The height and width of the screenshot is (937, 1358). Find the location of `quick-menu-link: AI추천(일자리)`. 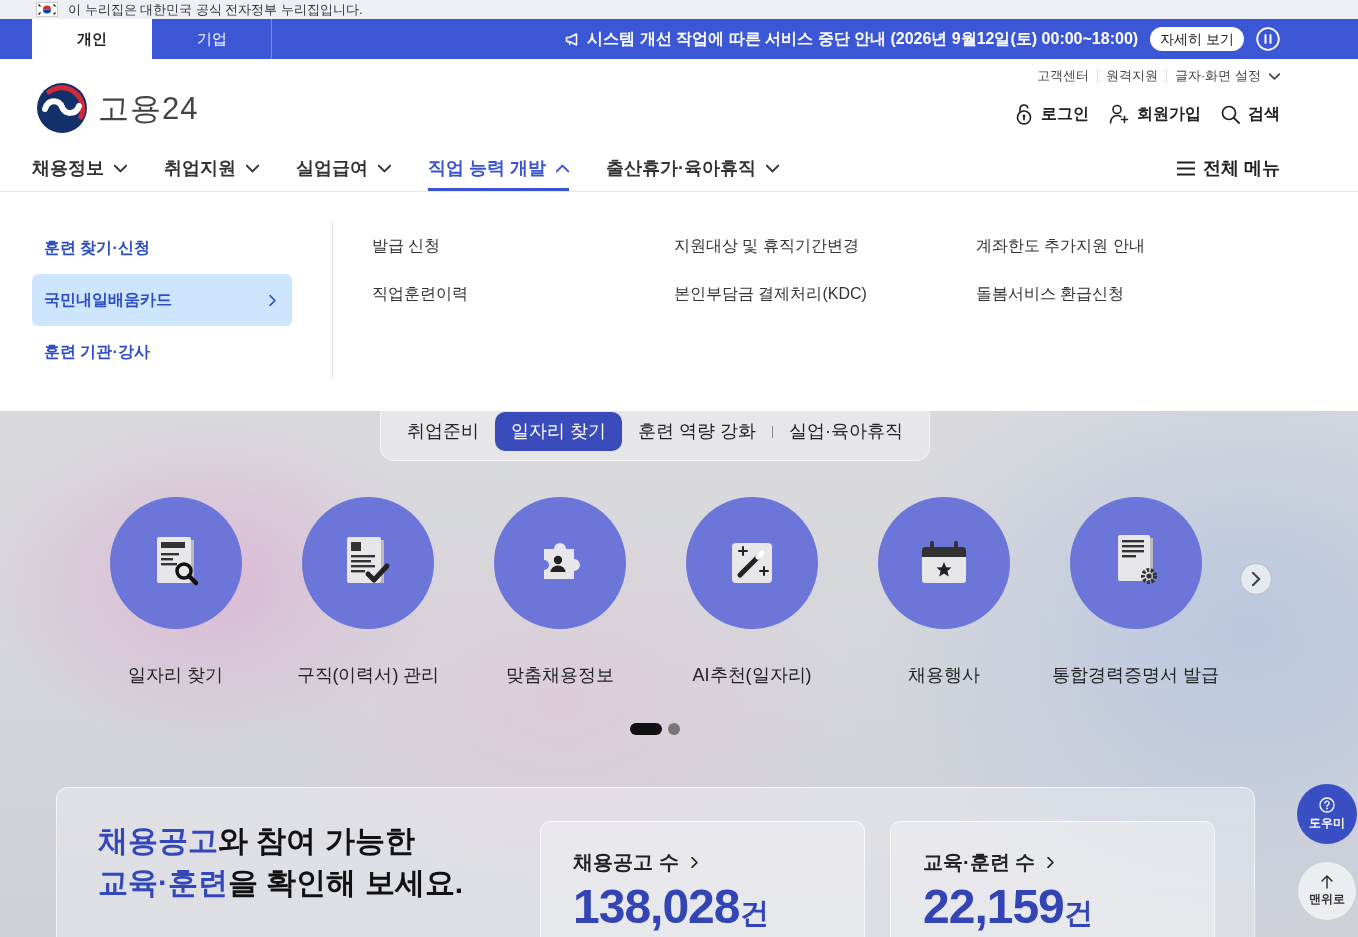

quick-menu-link: AI추천(일자리) is located at coordinates (752, 593).